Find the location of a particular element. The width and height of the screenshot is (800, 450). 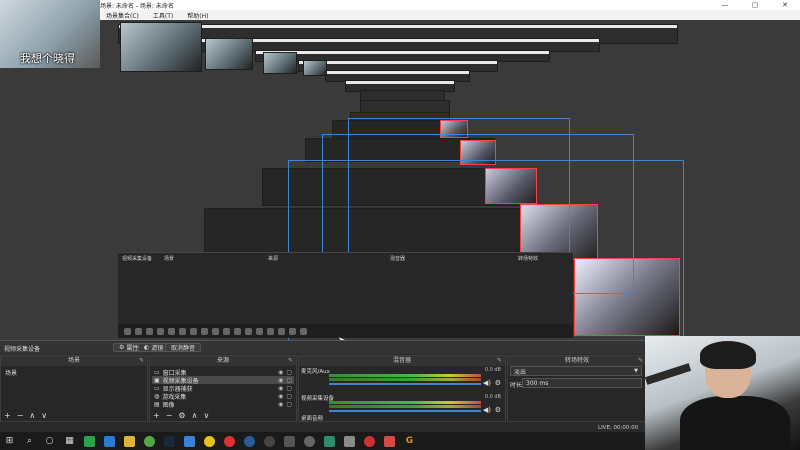

security-360-icon is located at coordinates (149, 441).